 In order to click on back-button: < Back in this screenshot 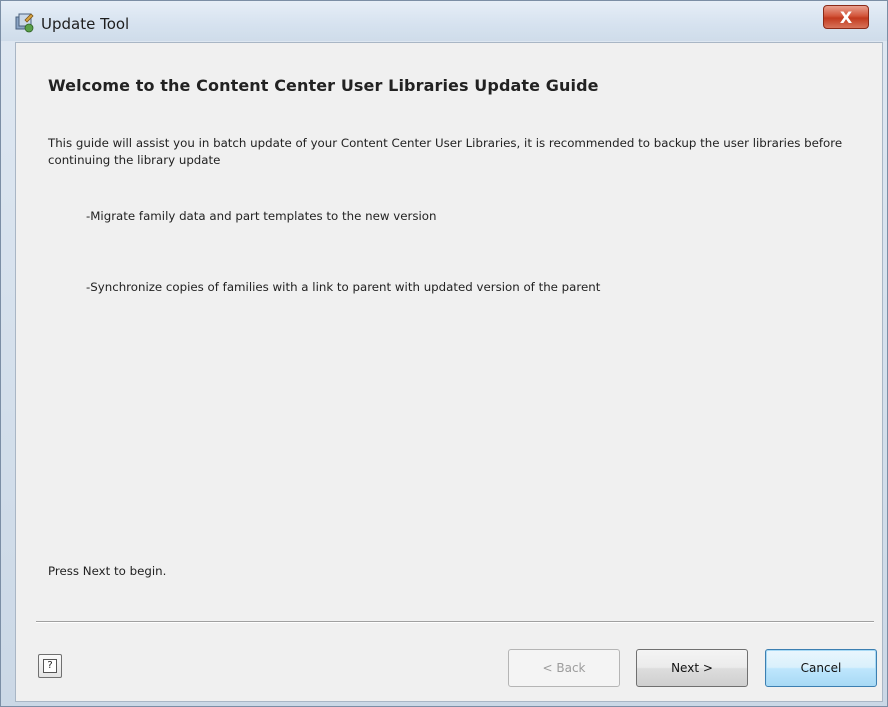, I will do `click(564, 668)`.